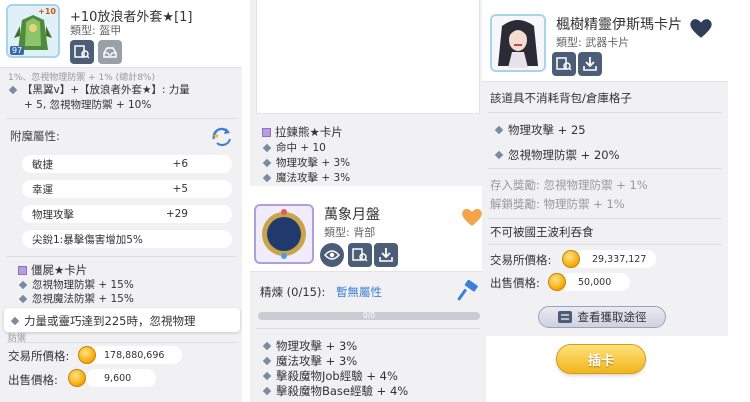 The image size is (750, 402). Describe the element at coordinates (612, 317) in the screenshot. I see `view-source-label: 查看獲取途徑` at that location.